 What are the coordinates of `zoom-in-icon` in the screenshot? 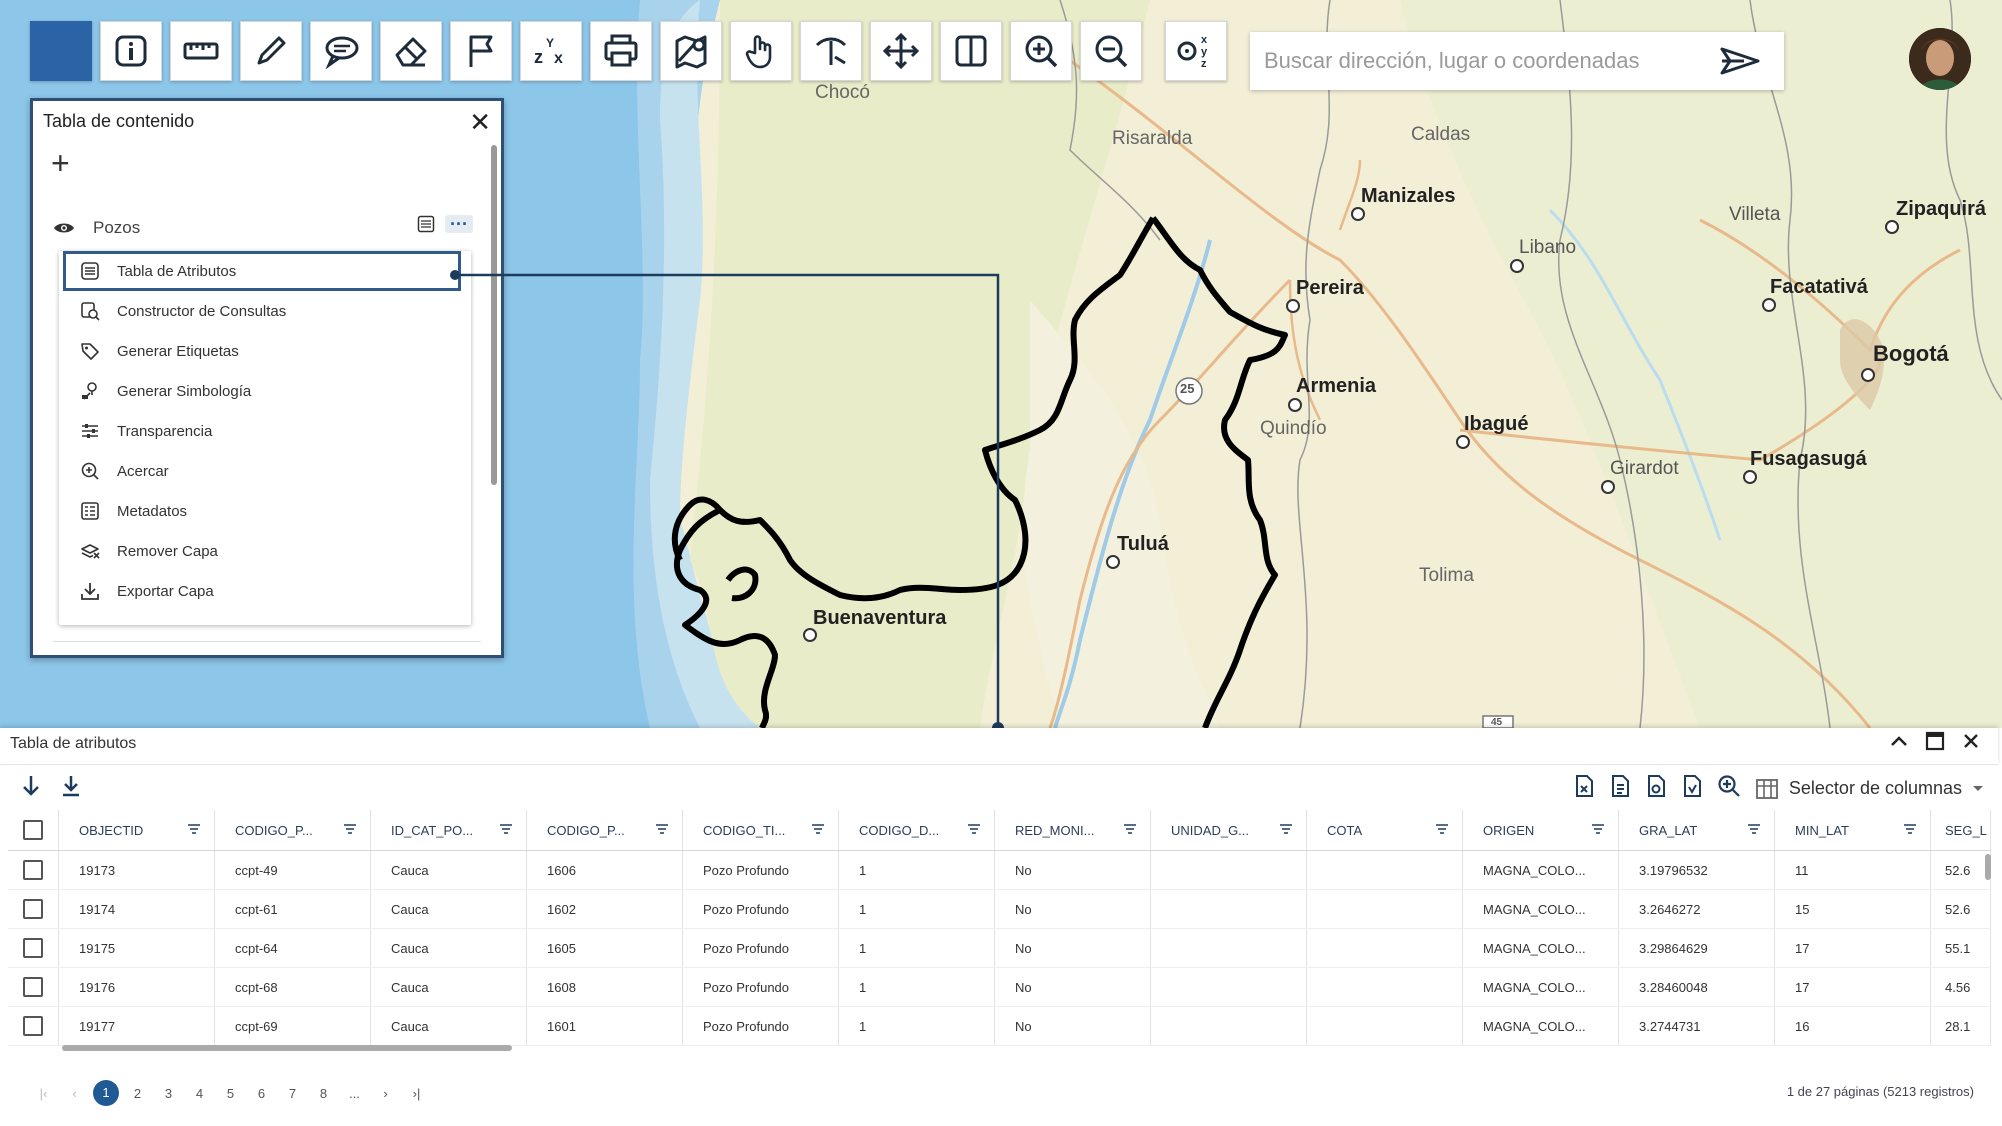 It's located at (1729, 788).